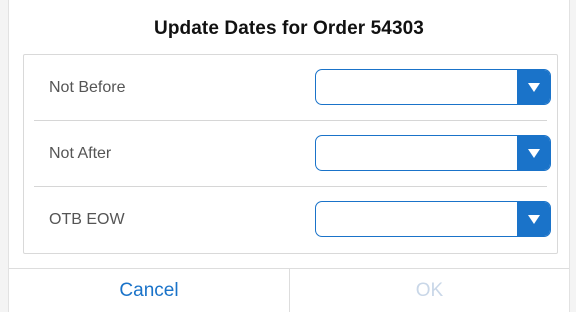  I want to click on field-label-not-after: Not After, so click(80, 153).